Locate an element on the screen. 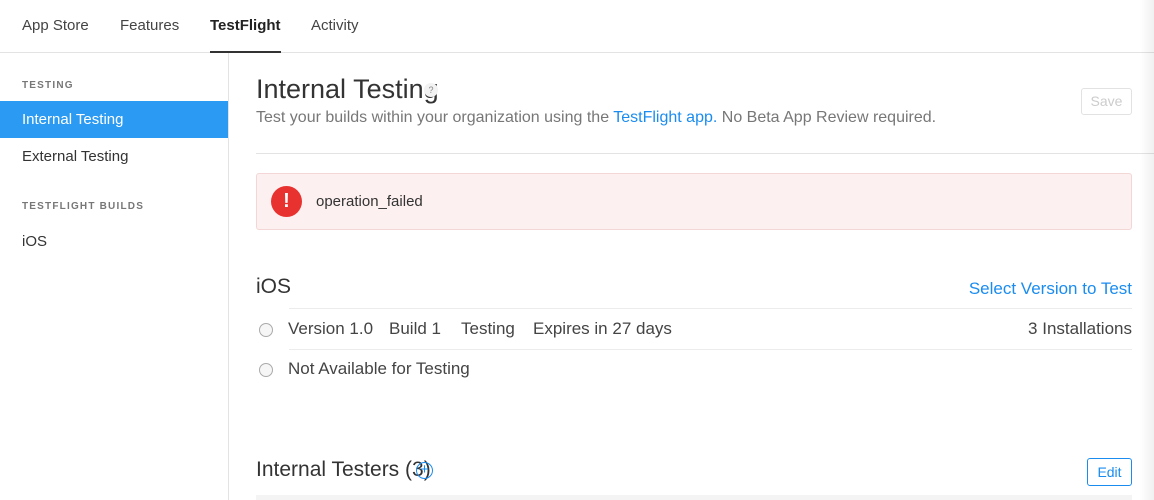 This screenshot has height=500, width=1154. build-expiry: Expires in 27 days is located at coordinates (602, 328).